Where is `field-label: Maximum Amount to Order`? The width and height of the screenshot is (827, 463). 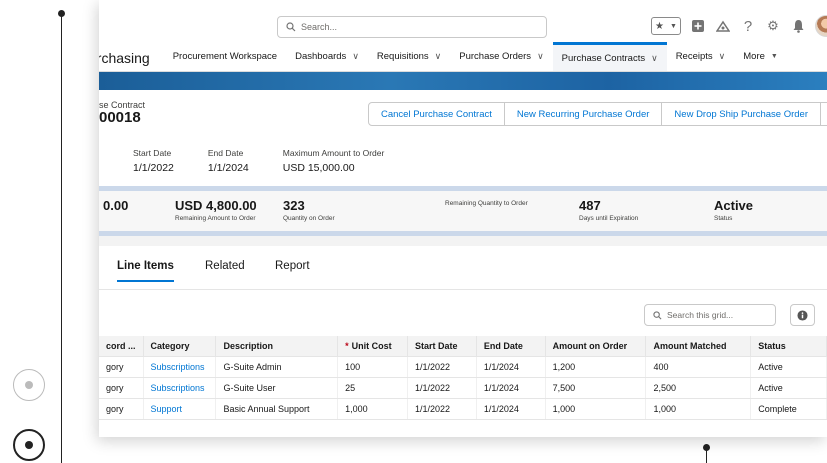
field-label: Maximum Amount to Order is located at coordinates (333, 153).